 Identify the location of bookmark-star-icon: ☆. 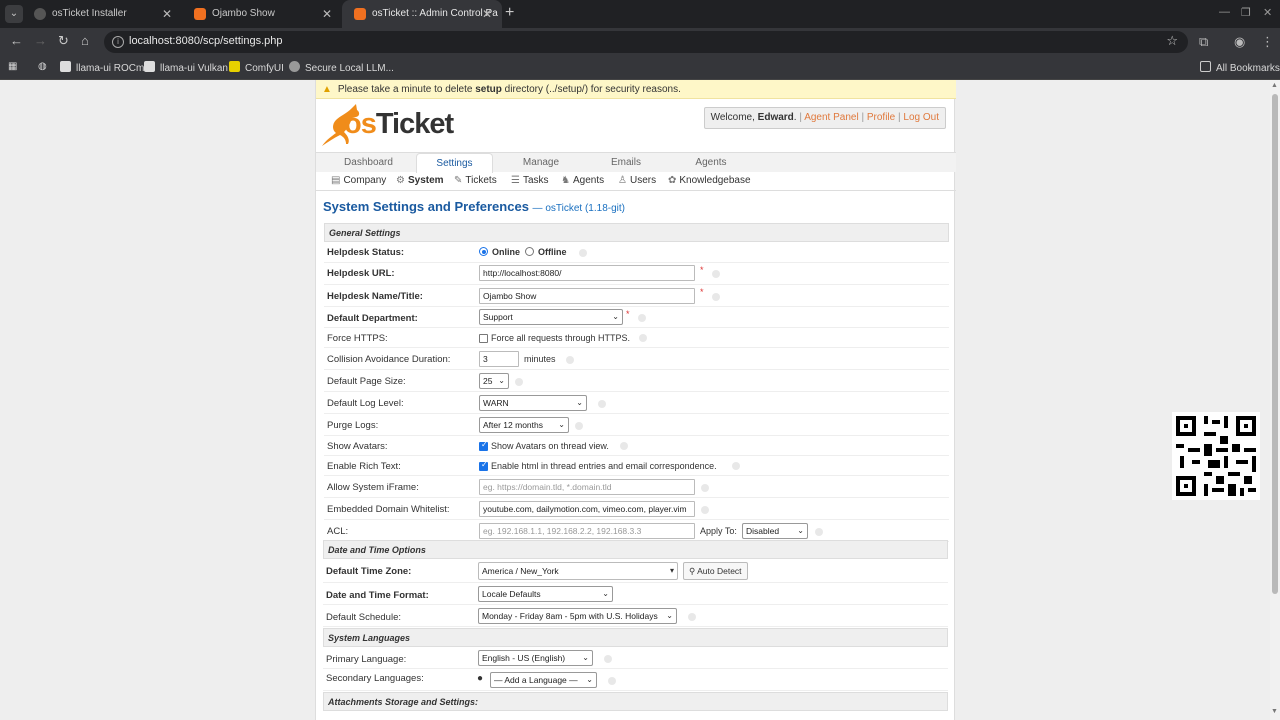
(1172, 41).